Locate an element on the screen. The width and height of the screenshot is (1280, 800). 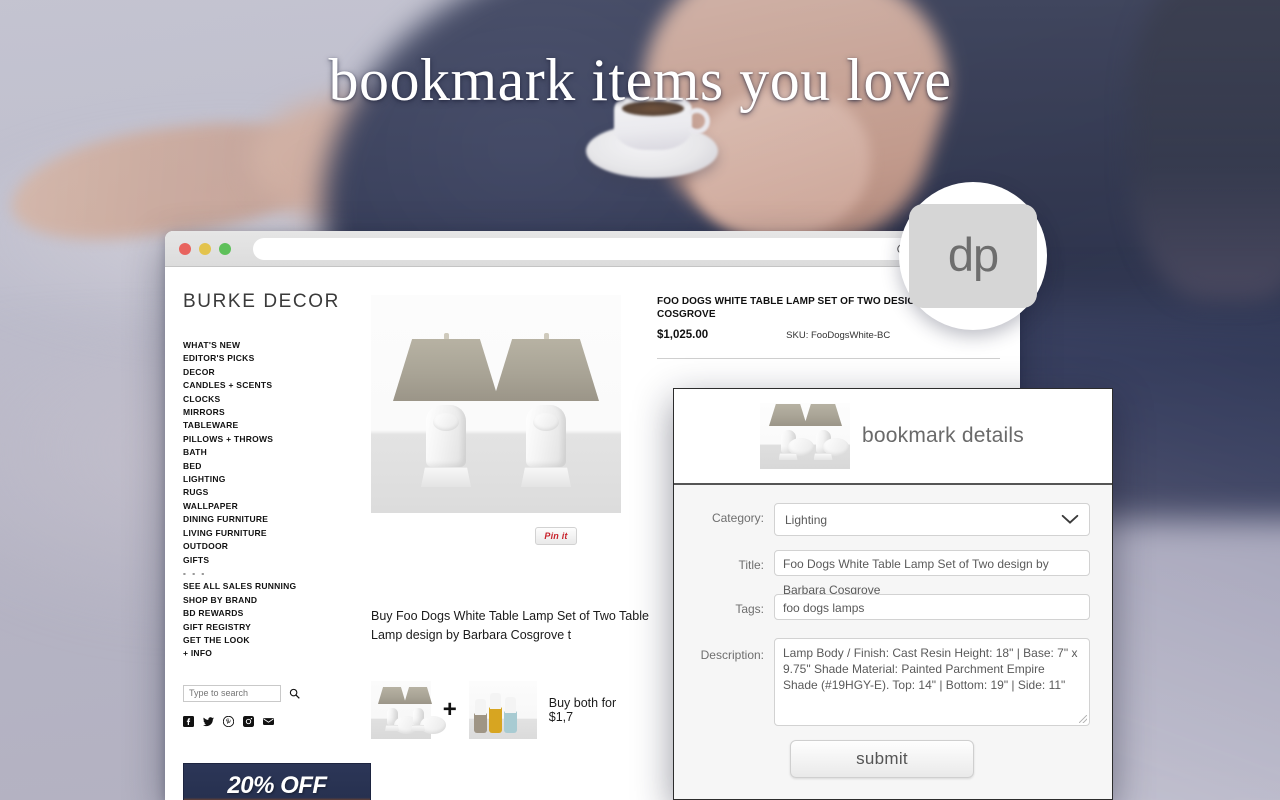
nav-item-mirrors: MIRRORS is located at coordinates (274, 412).